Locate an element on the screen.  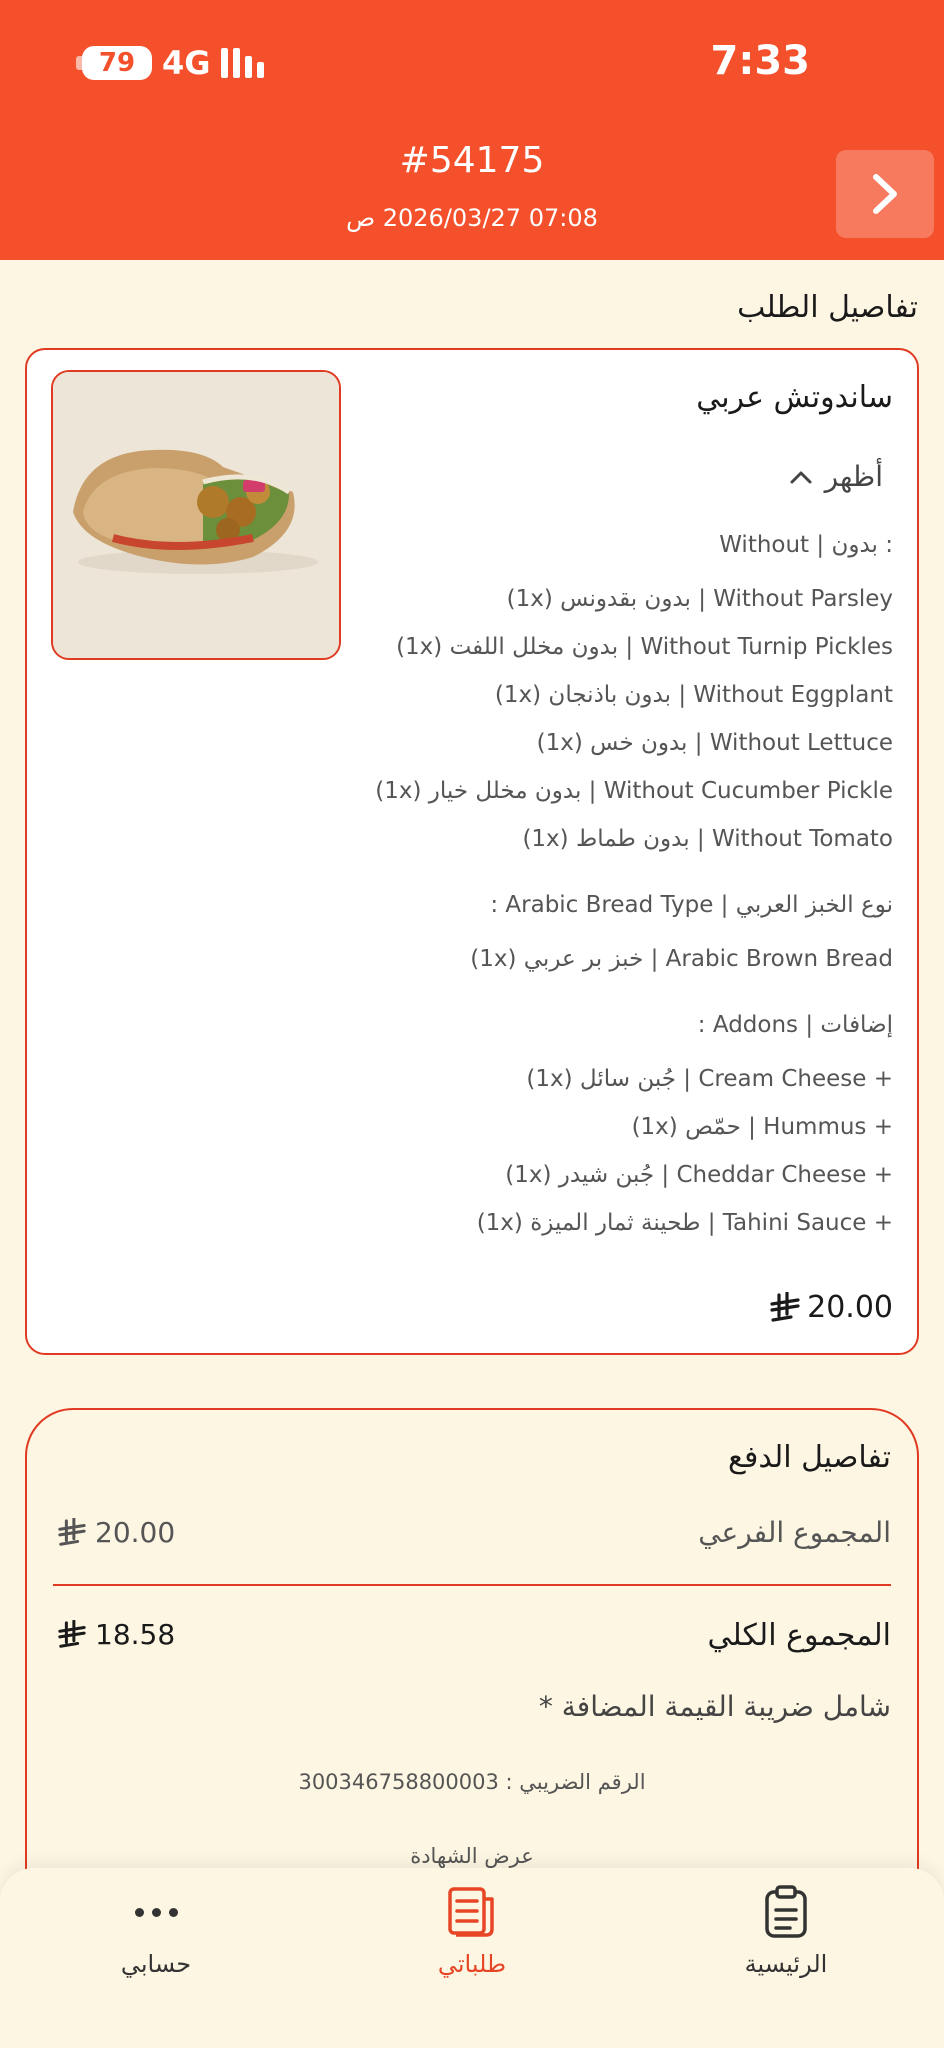
total-label: المجموع الكلي is located at coordinates (799, 1635).